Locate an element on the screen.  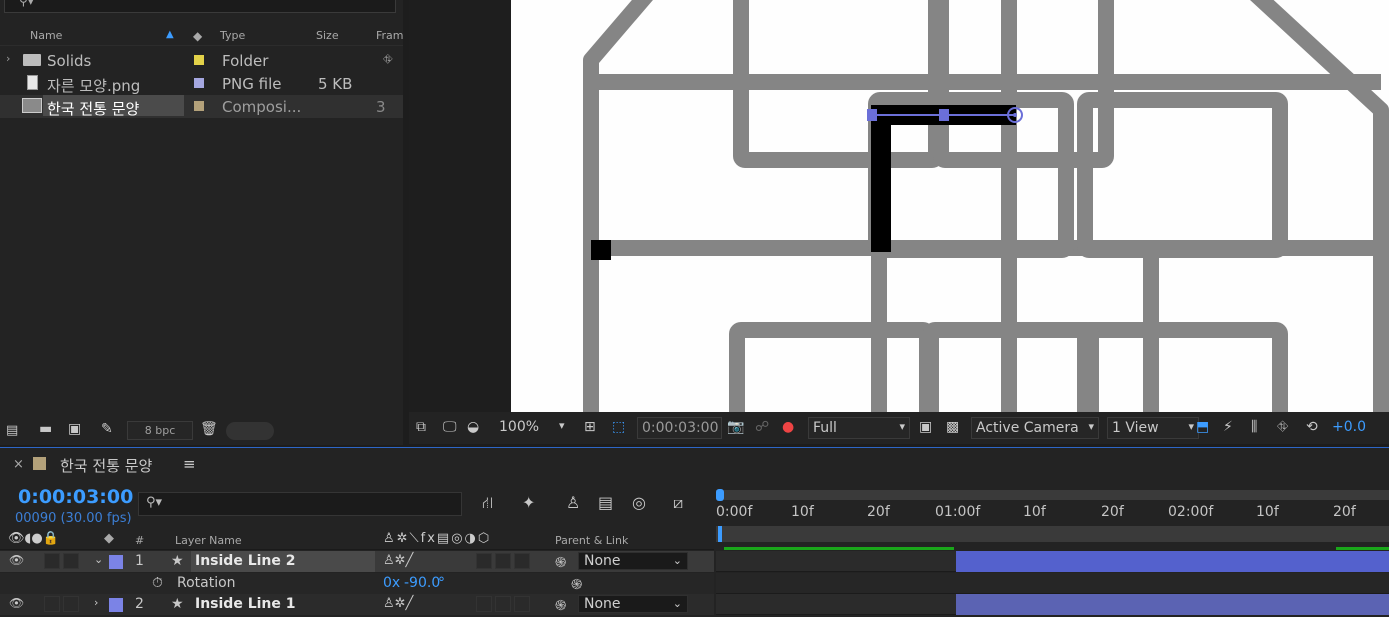
col-size: Size is located at coordinates (327, 35).